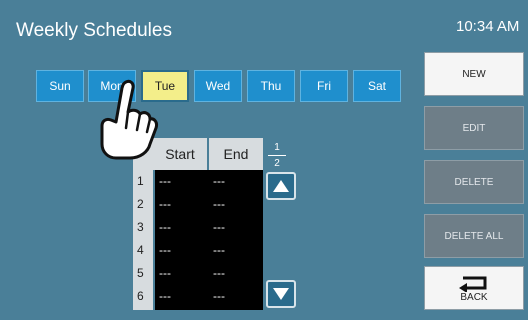  Describe the element at coordinates (474, 297) in the screenshot. I see `back-label: BACK` at that location.